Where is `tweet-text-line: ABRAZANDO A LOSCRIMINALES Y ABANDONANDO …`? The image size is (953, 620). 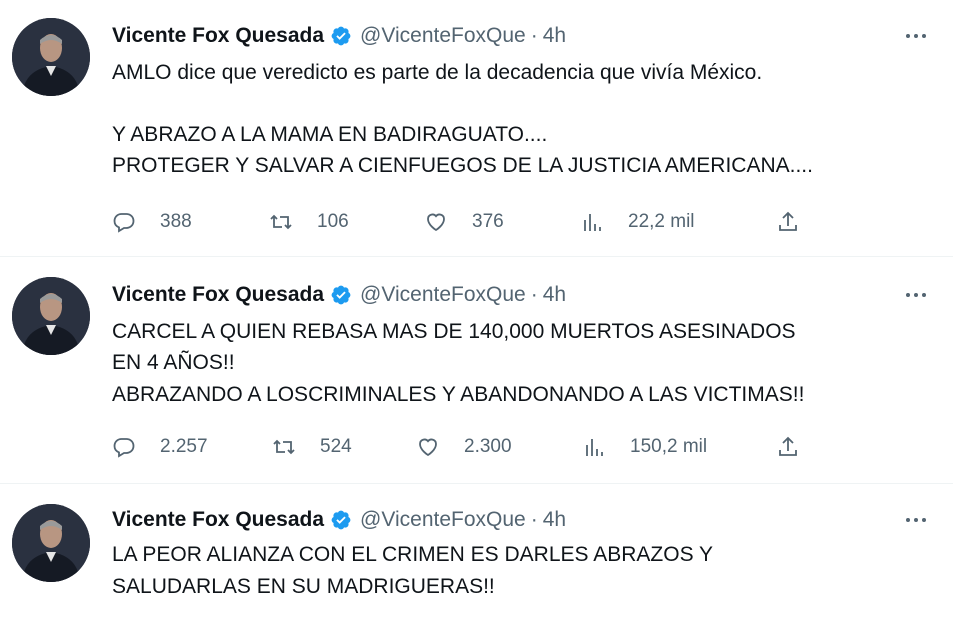
tweet-text-line: ABRAZANDO A LOSCRIMINALES Y ABANDONANDO … is located at coordinates (458, 394).